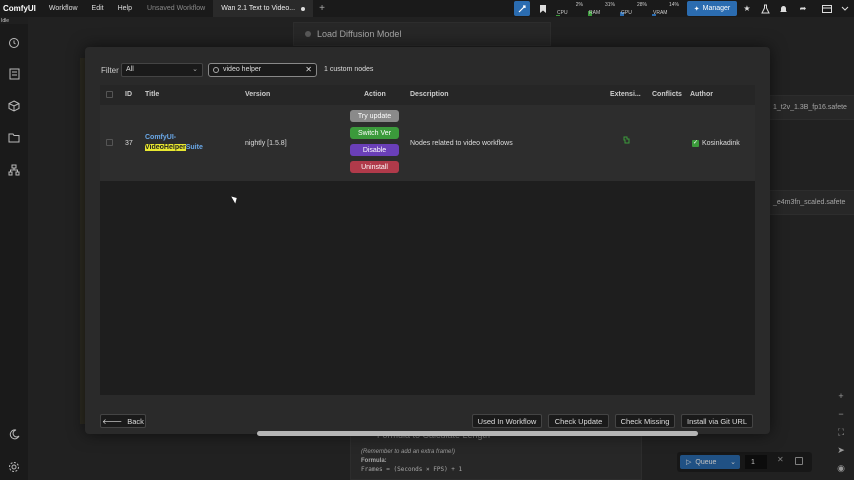 The image size is (854, 480). Describe the element at coordinates (14, 434) in the screenshot. I see `theme-moon-icon` at that location.